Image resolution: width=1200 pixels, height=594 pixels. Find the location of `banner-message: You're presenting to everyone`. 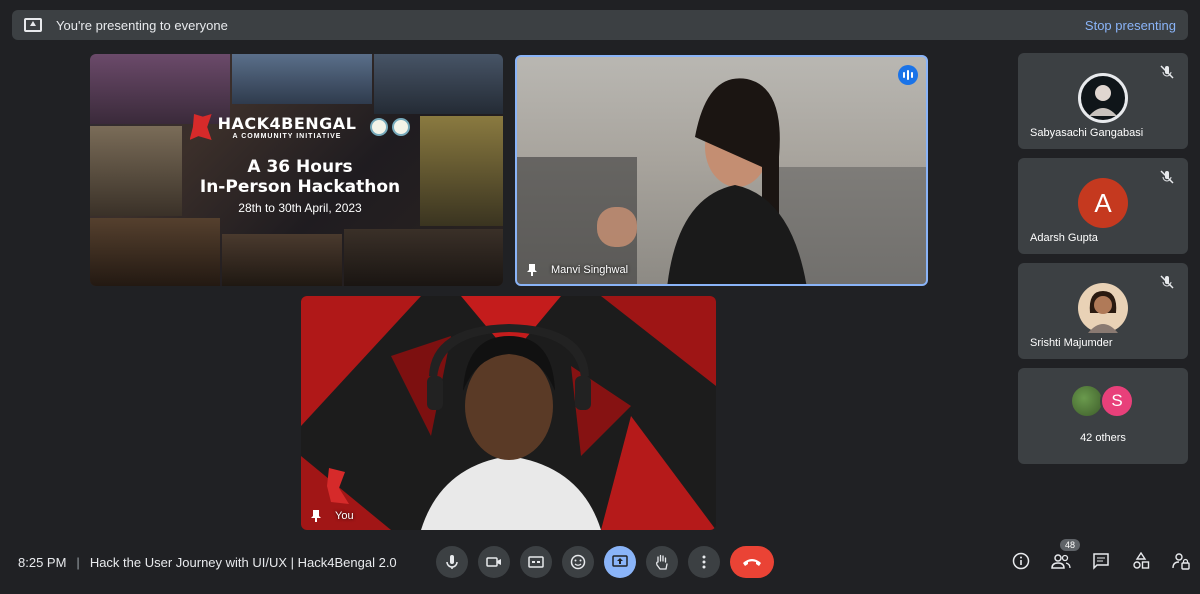

banner-message: You're presenting to everyone is located at coordinates (142, 25).